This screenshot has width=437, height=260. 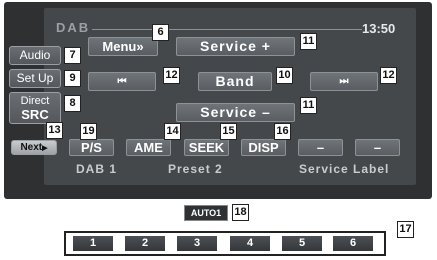 What do you see at coordinates (206, 213) in the screenshot?
I see `auto-badge: AUTO1` at bounding box center [206, 213].